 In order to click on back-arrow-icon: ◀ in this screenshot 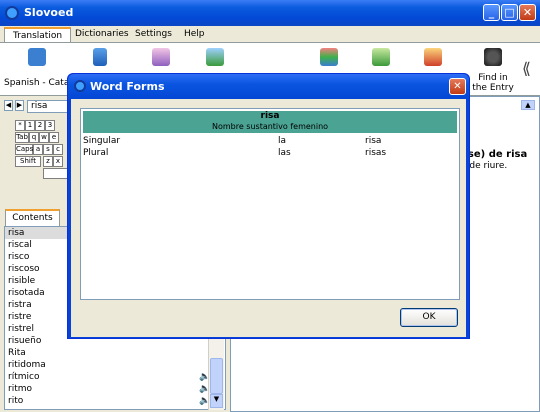, I will do `click(8, 105)`.